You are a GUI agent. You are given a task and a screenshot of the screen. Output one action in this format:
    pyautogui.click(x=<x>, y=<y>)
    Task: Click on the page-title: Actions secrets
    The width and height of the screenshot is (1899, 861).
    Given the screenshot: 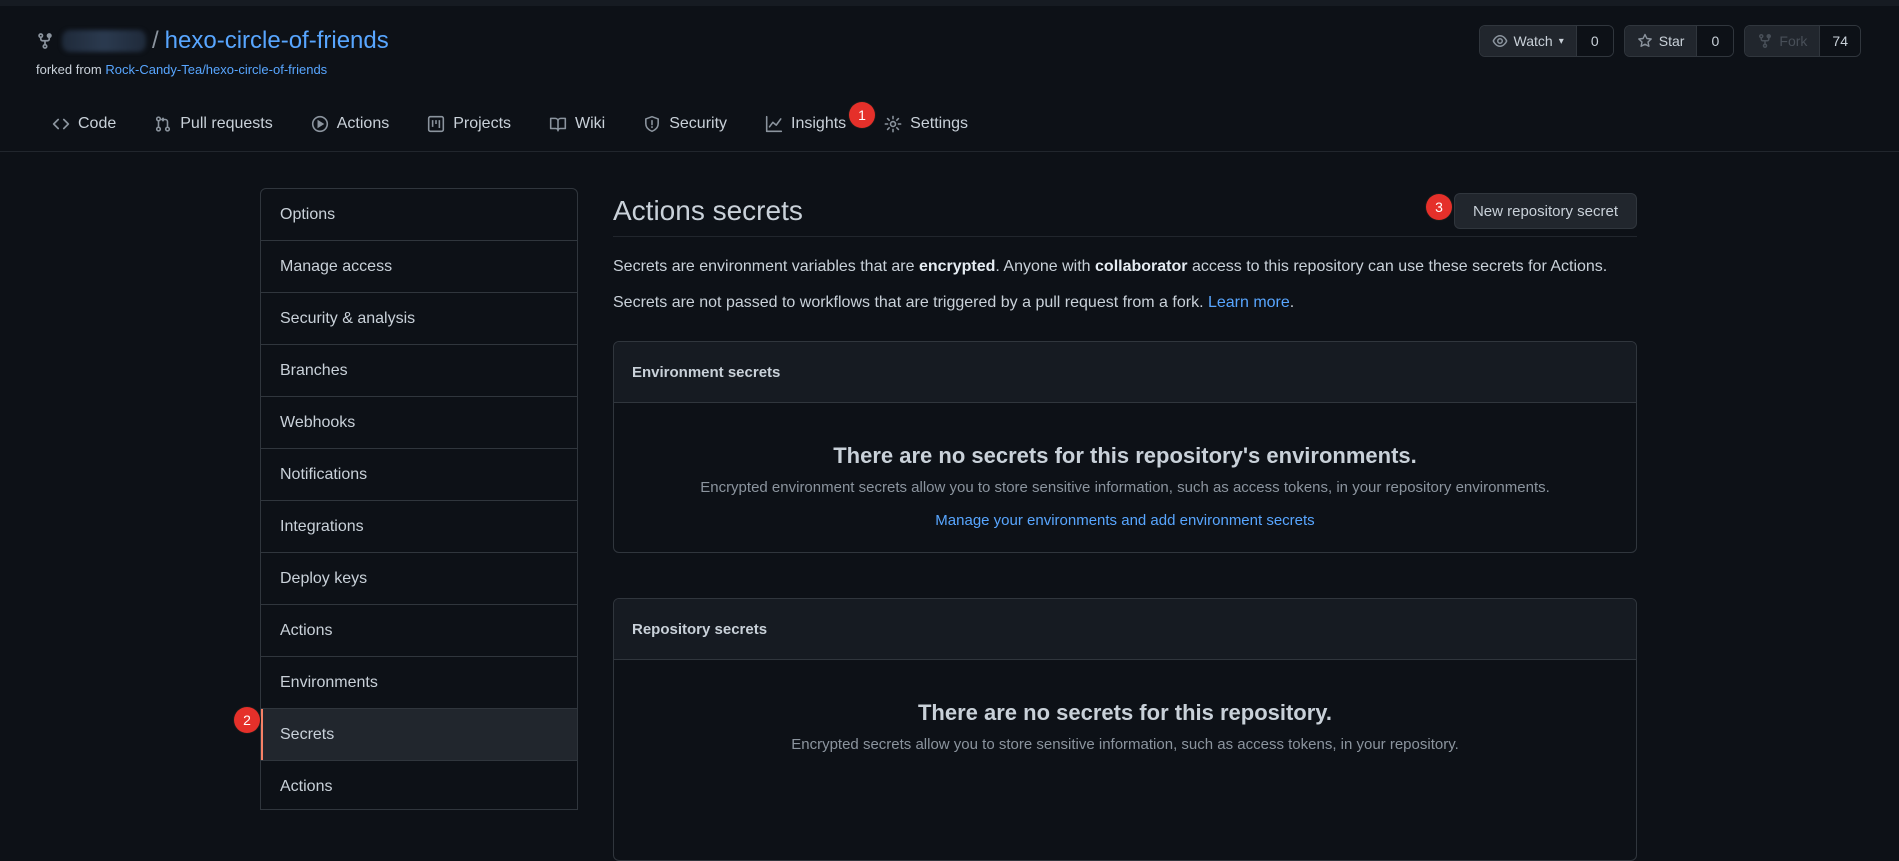 What is the action you would take?
    pyautogui.click(x=708, y=210)
    